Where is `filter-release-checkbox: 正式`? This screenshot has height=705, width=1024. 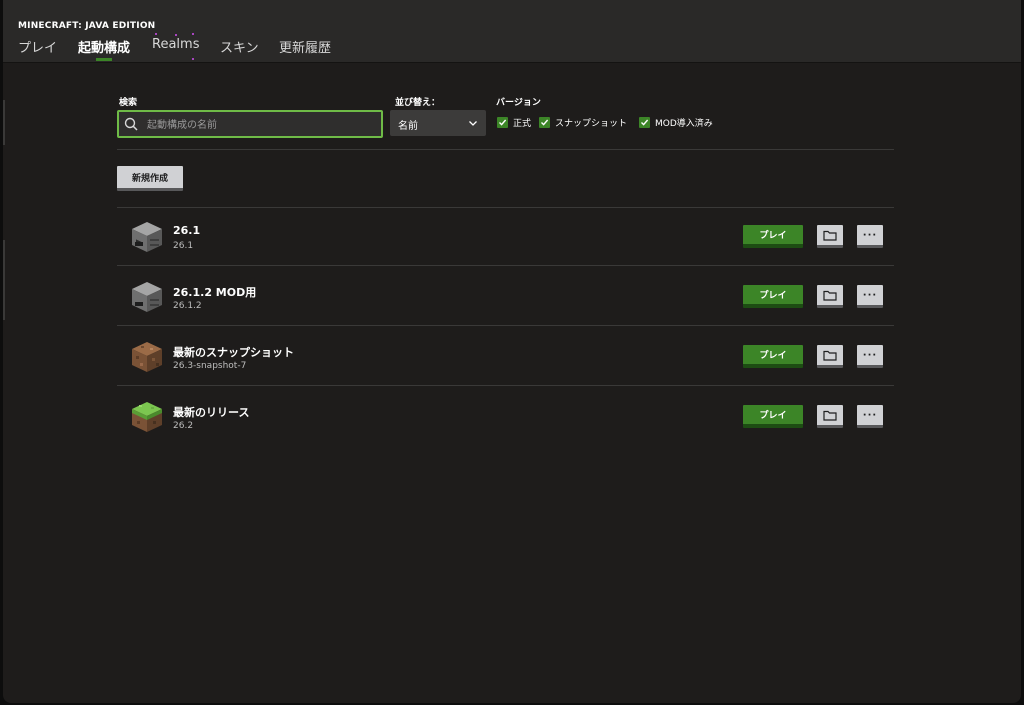 filter-release-checkbox: 正式 is located at coordinates (514, 122).